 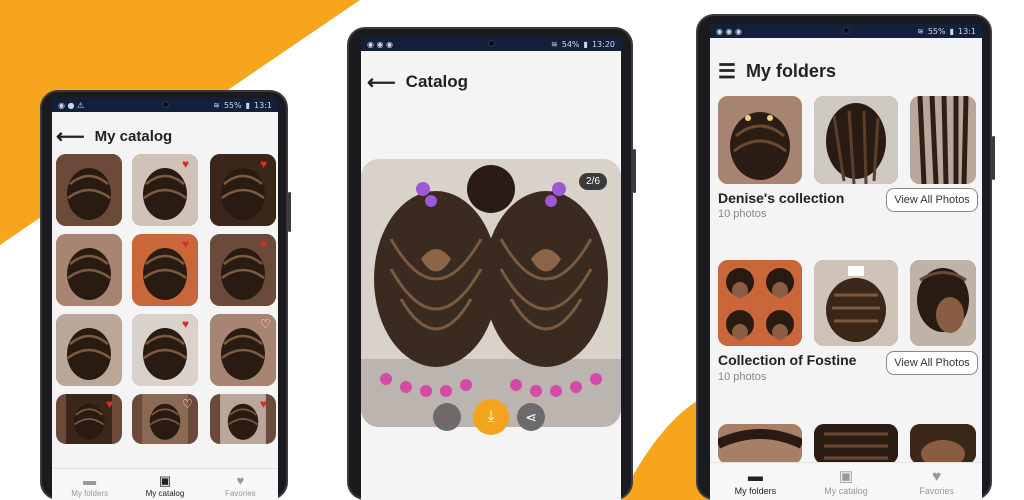 I want to click on status-bar: ◉ ◉ ◉ ≋ 55% ▮ 13:1, so click(x=846, y=31).